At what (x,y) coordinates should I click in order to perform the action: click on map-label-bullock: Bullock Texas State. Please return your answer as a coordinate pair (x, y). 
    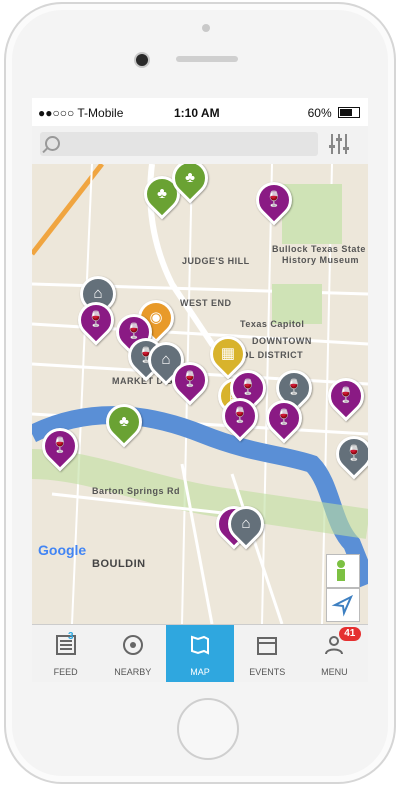
    Looking at the image, I should click on (319, 249).